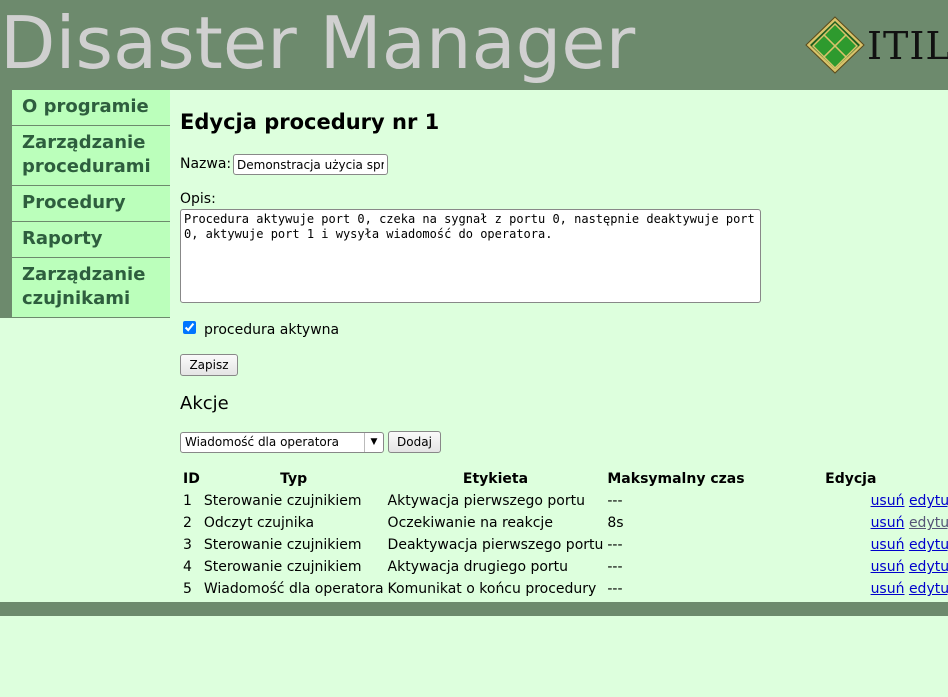 This screenshot has height=697, width=948. I want to click on sidebar-item-reports: Raporty, so click(85, 240).